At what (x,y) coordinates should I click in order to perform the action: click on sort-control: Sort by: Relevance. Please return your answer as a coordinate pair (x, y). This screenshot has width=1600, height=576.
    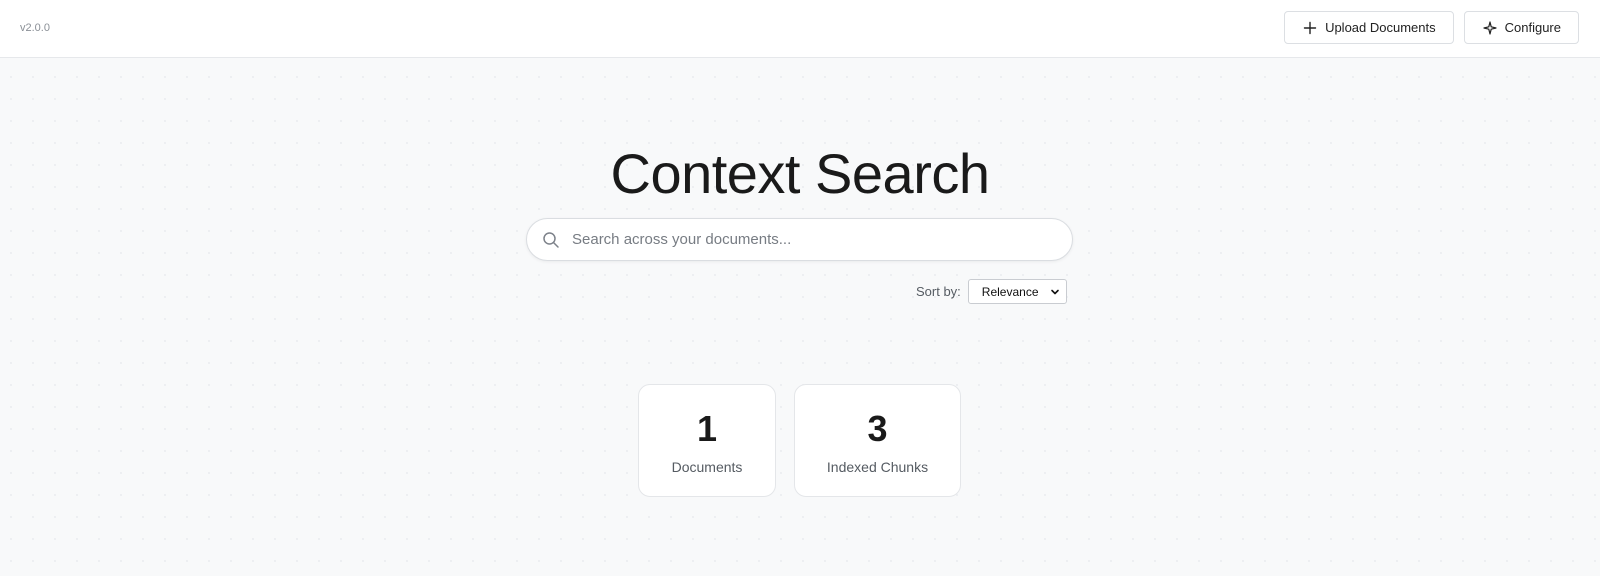
    Looking at the image, I should click on (991, 291).